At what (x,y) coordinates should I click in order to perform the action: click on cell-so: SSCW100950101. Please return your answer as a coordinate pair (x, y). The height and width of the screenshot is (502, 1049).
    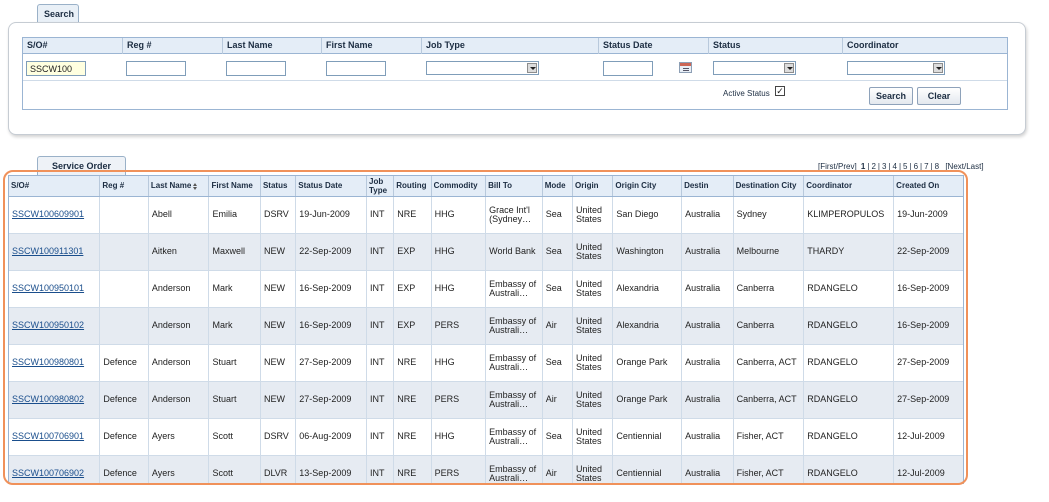
    Looking at the image, I should click on (55, 289).